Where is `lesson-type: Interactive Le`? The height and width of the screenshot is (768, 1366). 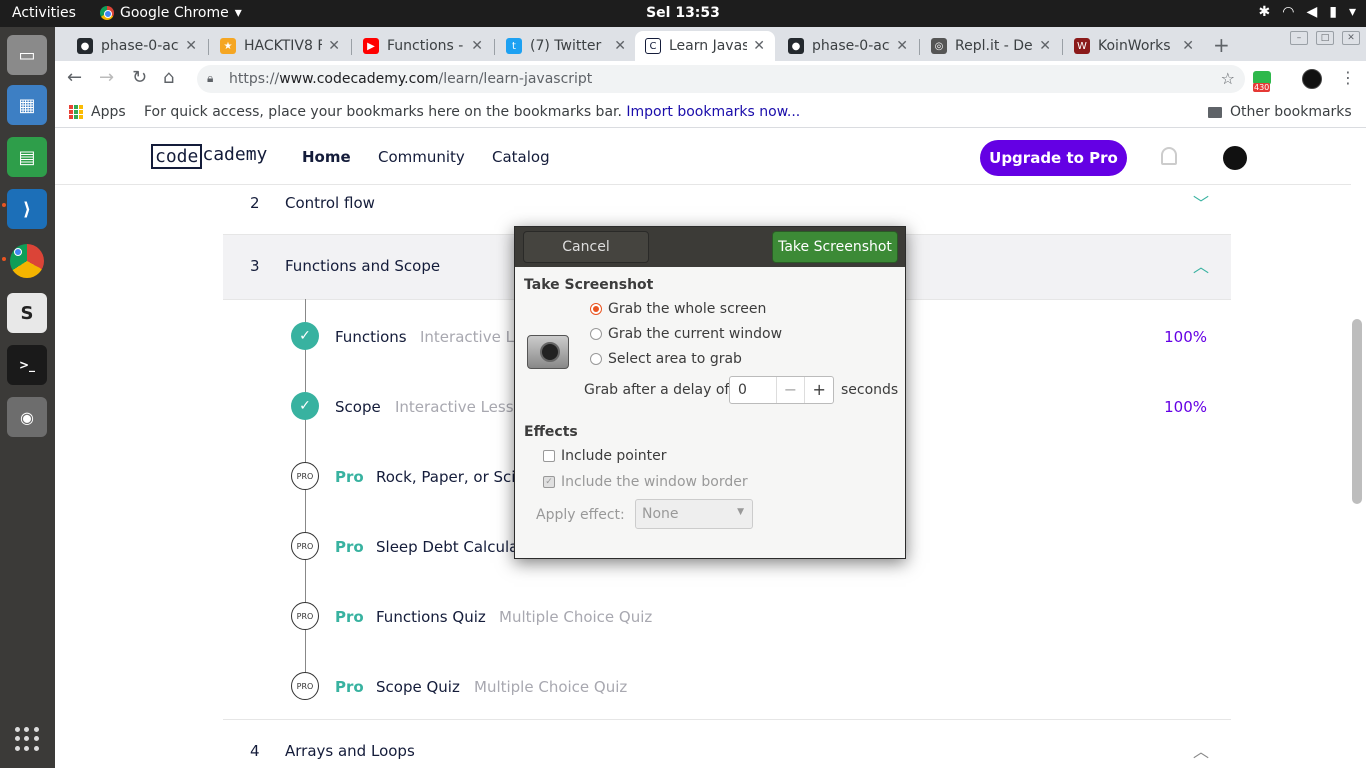
lesson-type: Interactive Le is located at coordinates (471, 337).